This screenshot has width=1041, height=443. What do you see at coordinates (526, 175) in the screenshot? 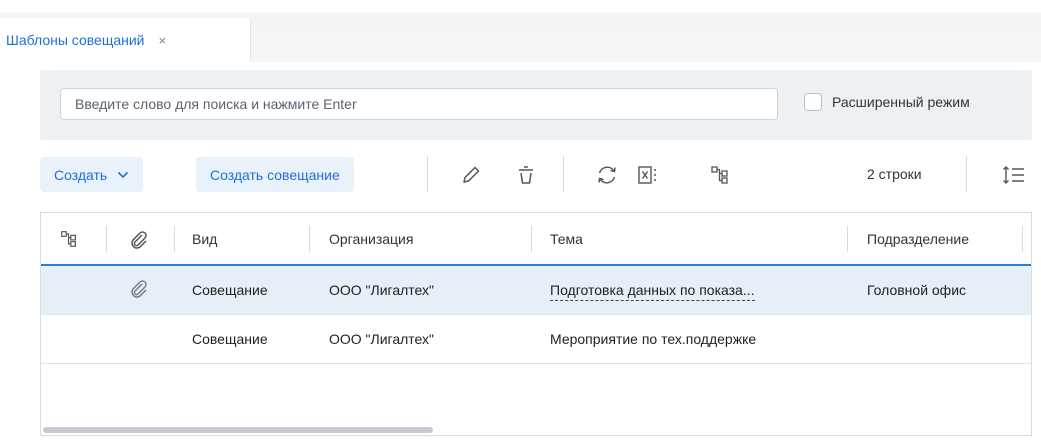
I see `delete-trash-icon` at bounding box center [526, 175].